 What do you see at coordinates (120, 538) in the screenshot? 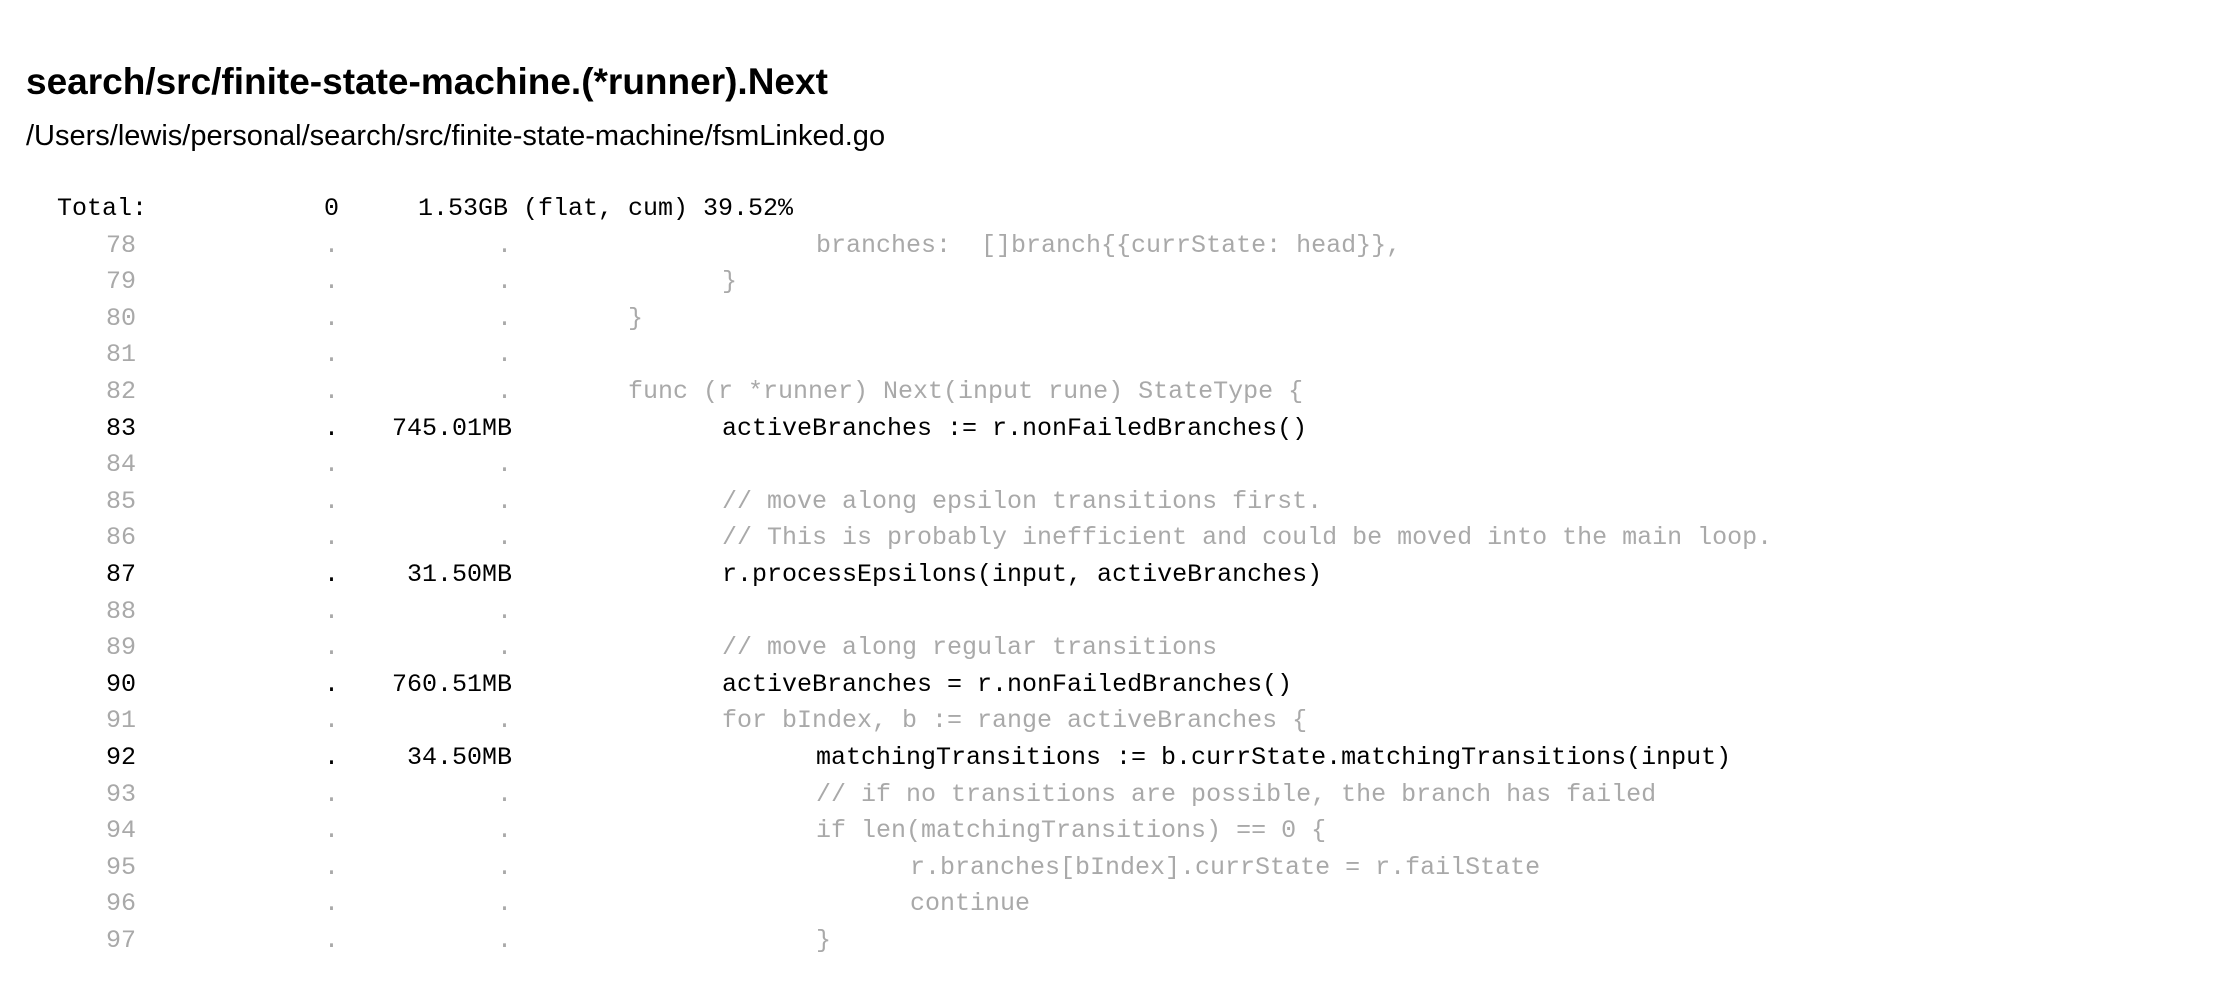
I see `line-number: 86` at bounding box center [120, 538].